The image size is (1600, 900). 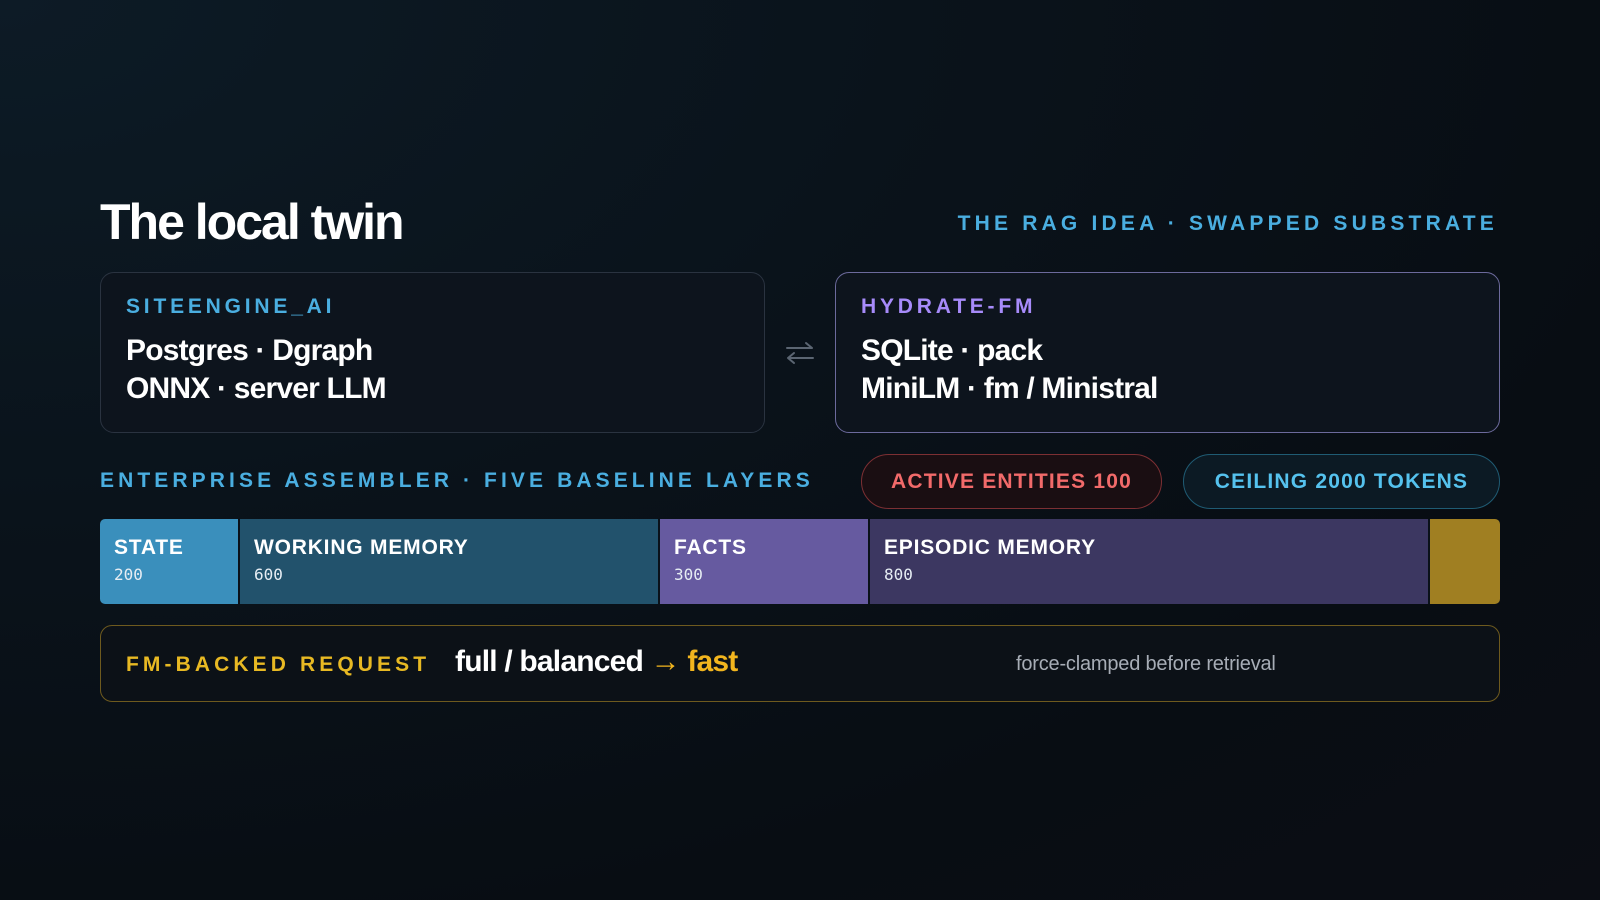 What do you see at coordinates (361, 547) in the screenshot?
I see `layer-name: WORKING MEMORY` at bounding box center [361, 547].